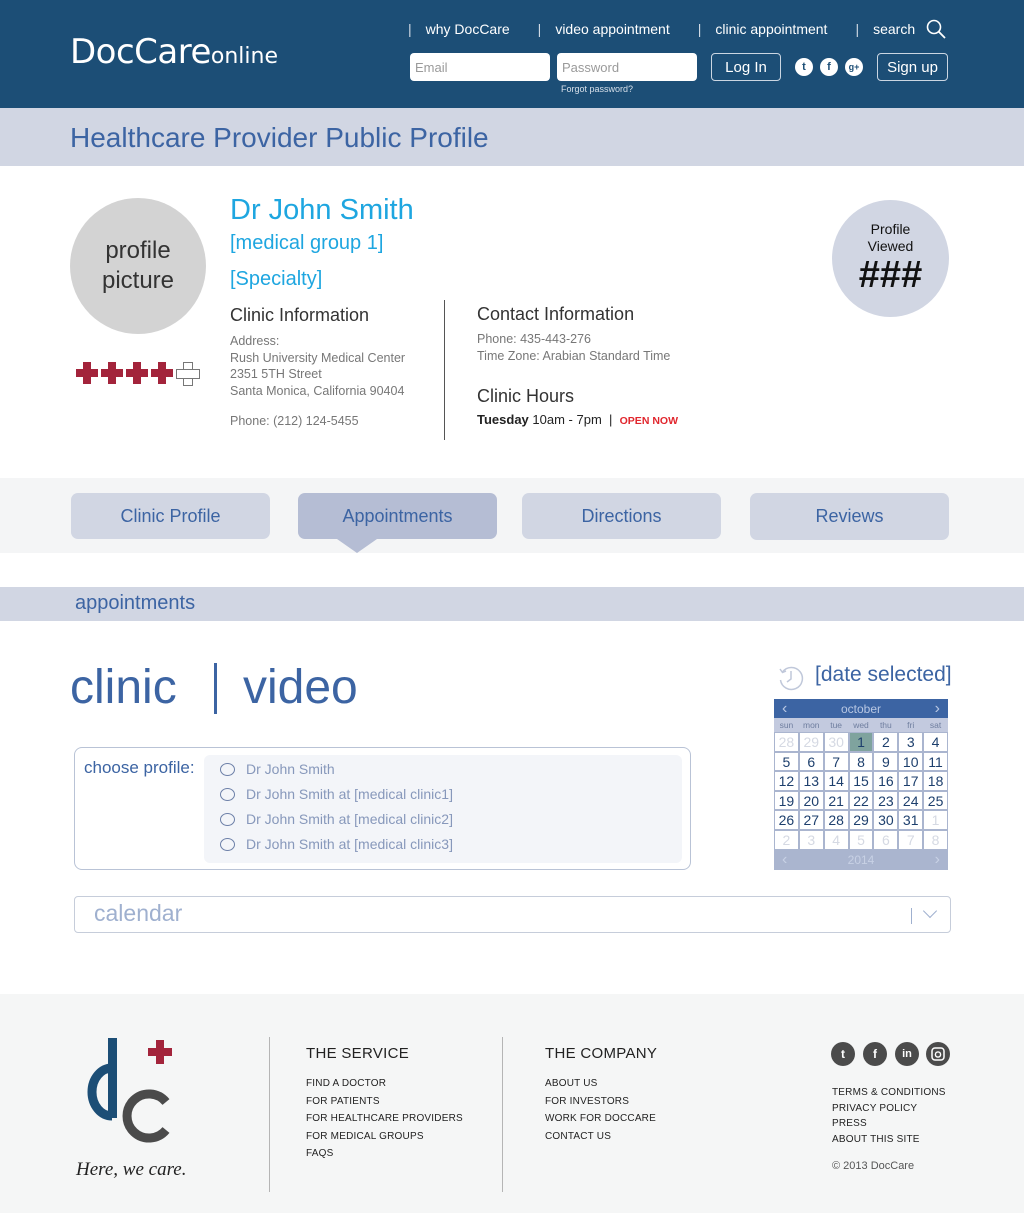  What do you see at coordinates (854, 67) in the screenshot?
I see `google-plus-icon: g+` at bounding box center [854, 67].